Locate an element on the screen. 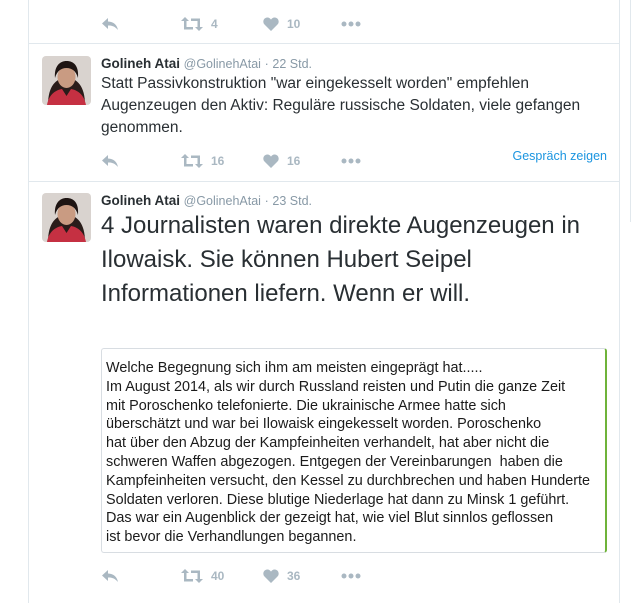 The height and width of the screenshot is (603, 637). like-button: 10 is located at coordinates (281, 24).